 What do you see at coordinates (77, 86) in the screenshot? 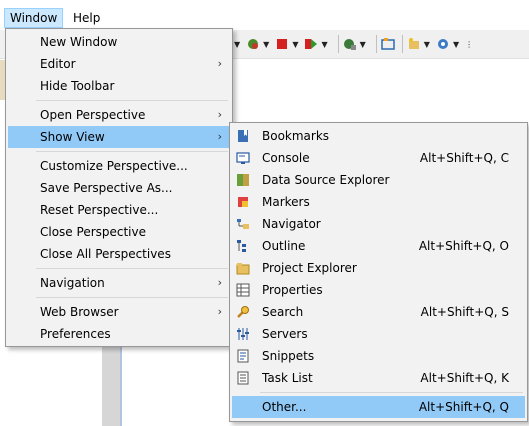
I see `menu-item-label: Hide Toolbar` at bounding box center [77, 86].